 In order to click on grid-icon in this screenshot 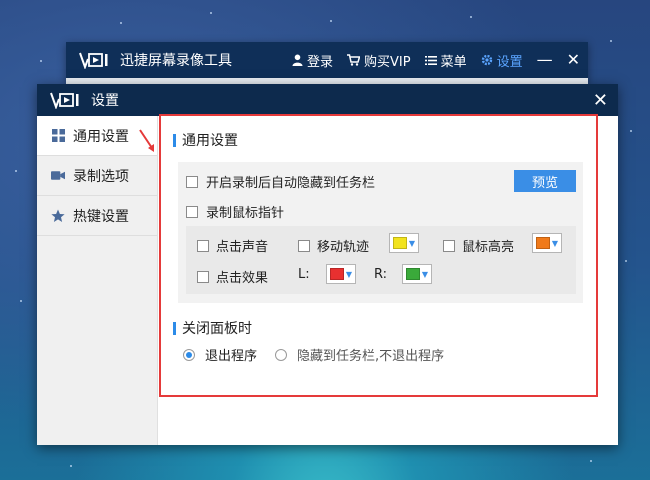, I will do `click(58, 136)`.